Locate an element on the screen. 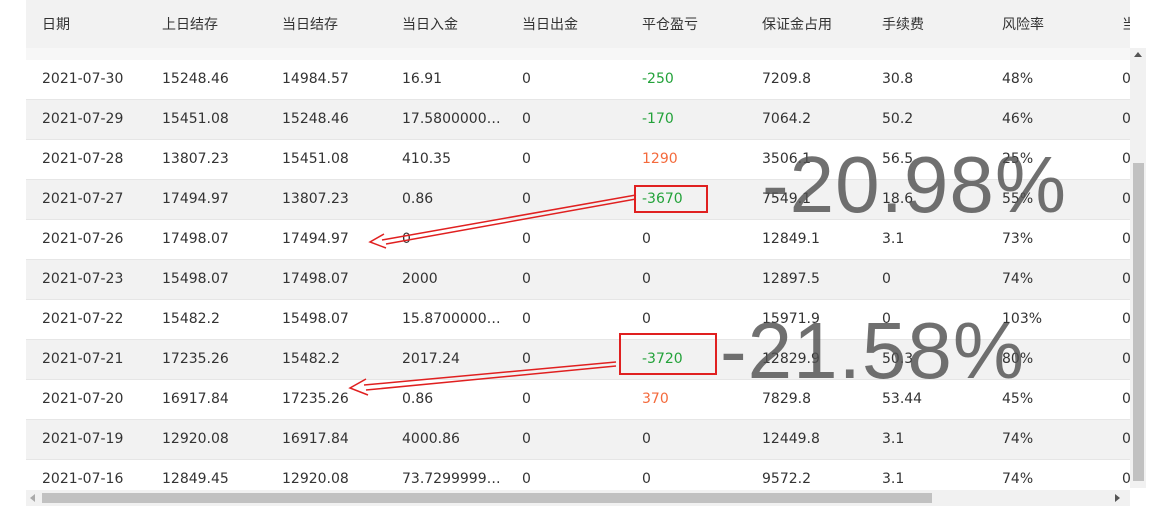 Image resolution: width=1158 pixels, height=508 pixels. cell-prev-balance: 15482.2 is located at coordinates (191, 319).